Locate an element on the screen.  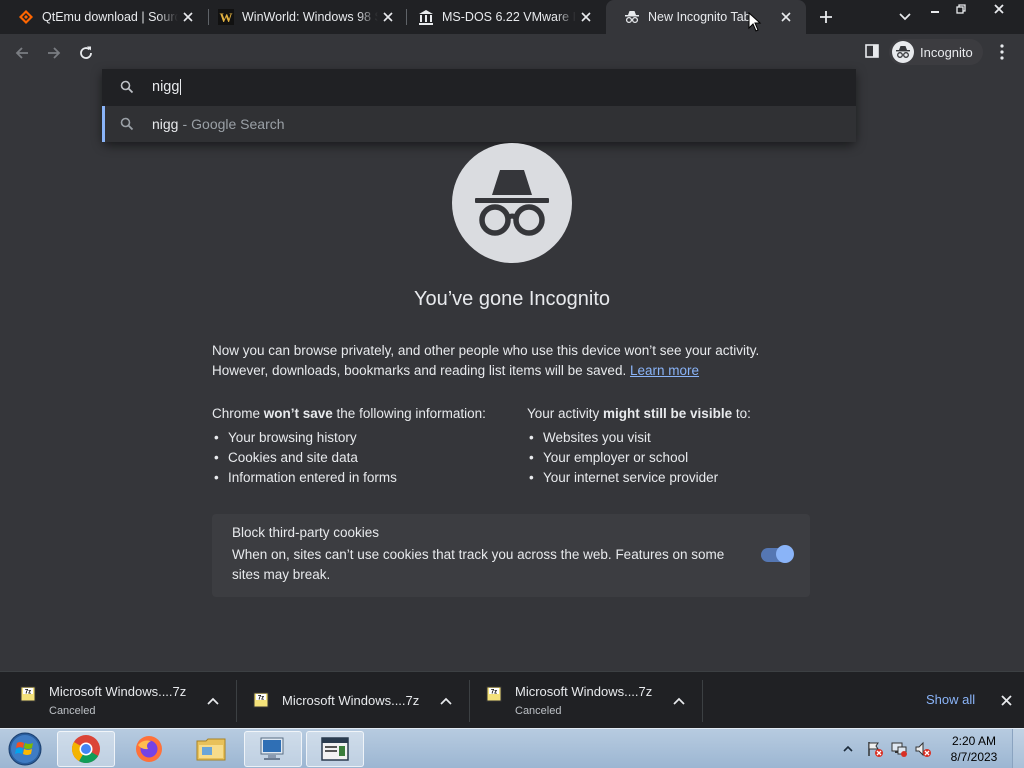
profile-button: Incognito is located at coordinates (936, 52).